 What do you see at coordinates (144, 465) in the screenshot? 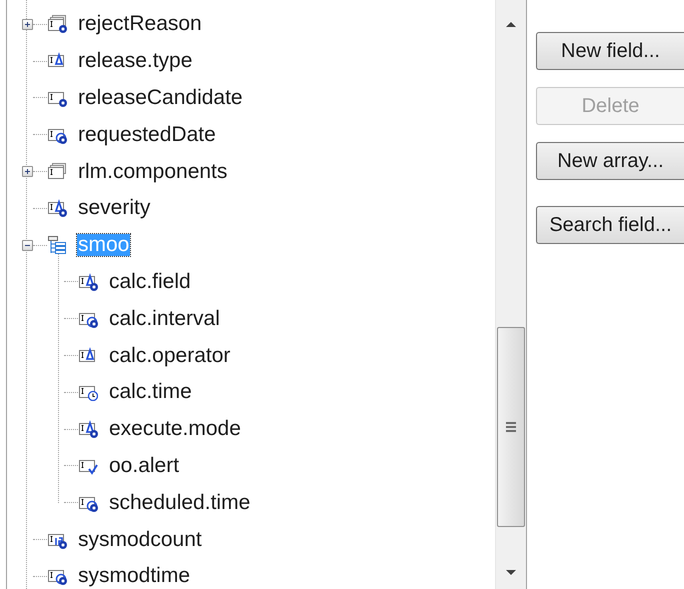
I see `tree-item: oo.alert` at bounding box center [144, 465].